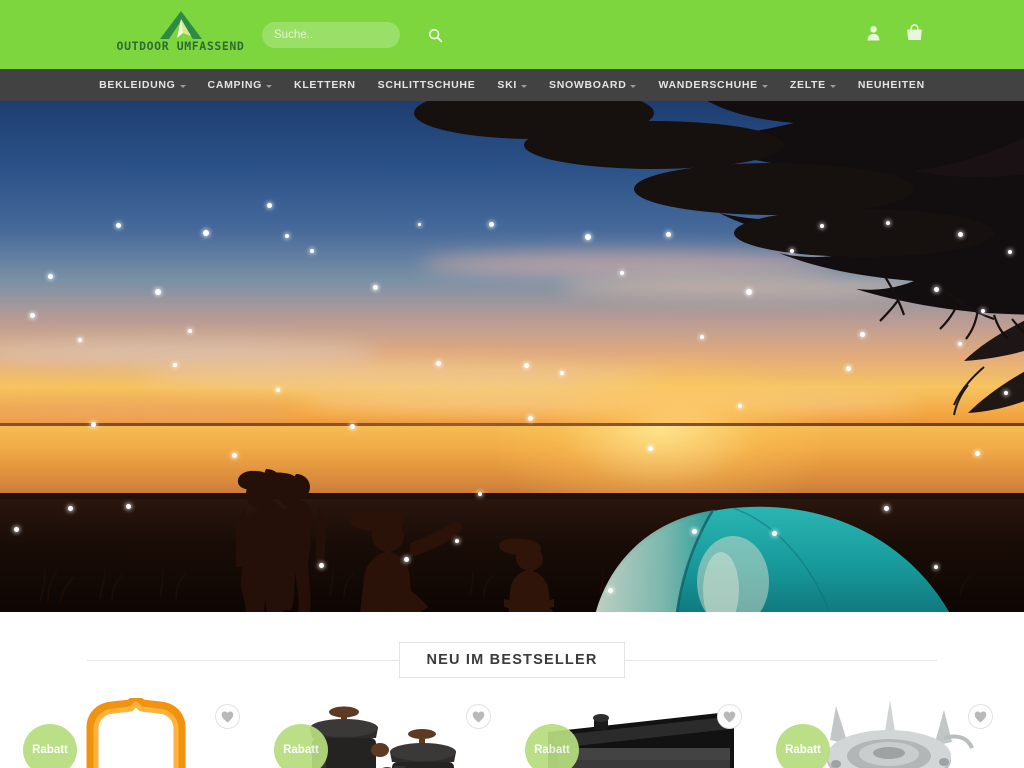  Describe the element at coordinates (345, 35) in the screenshot. I see `search-input` at that location.